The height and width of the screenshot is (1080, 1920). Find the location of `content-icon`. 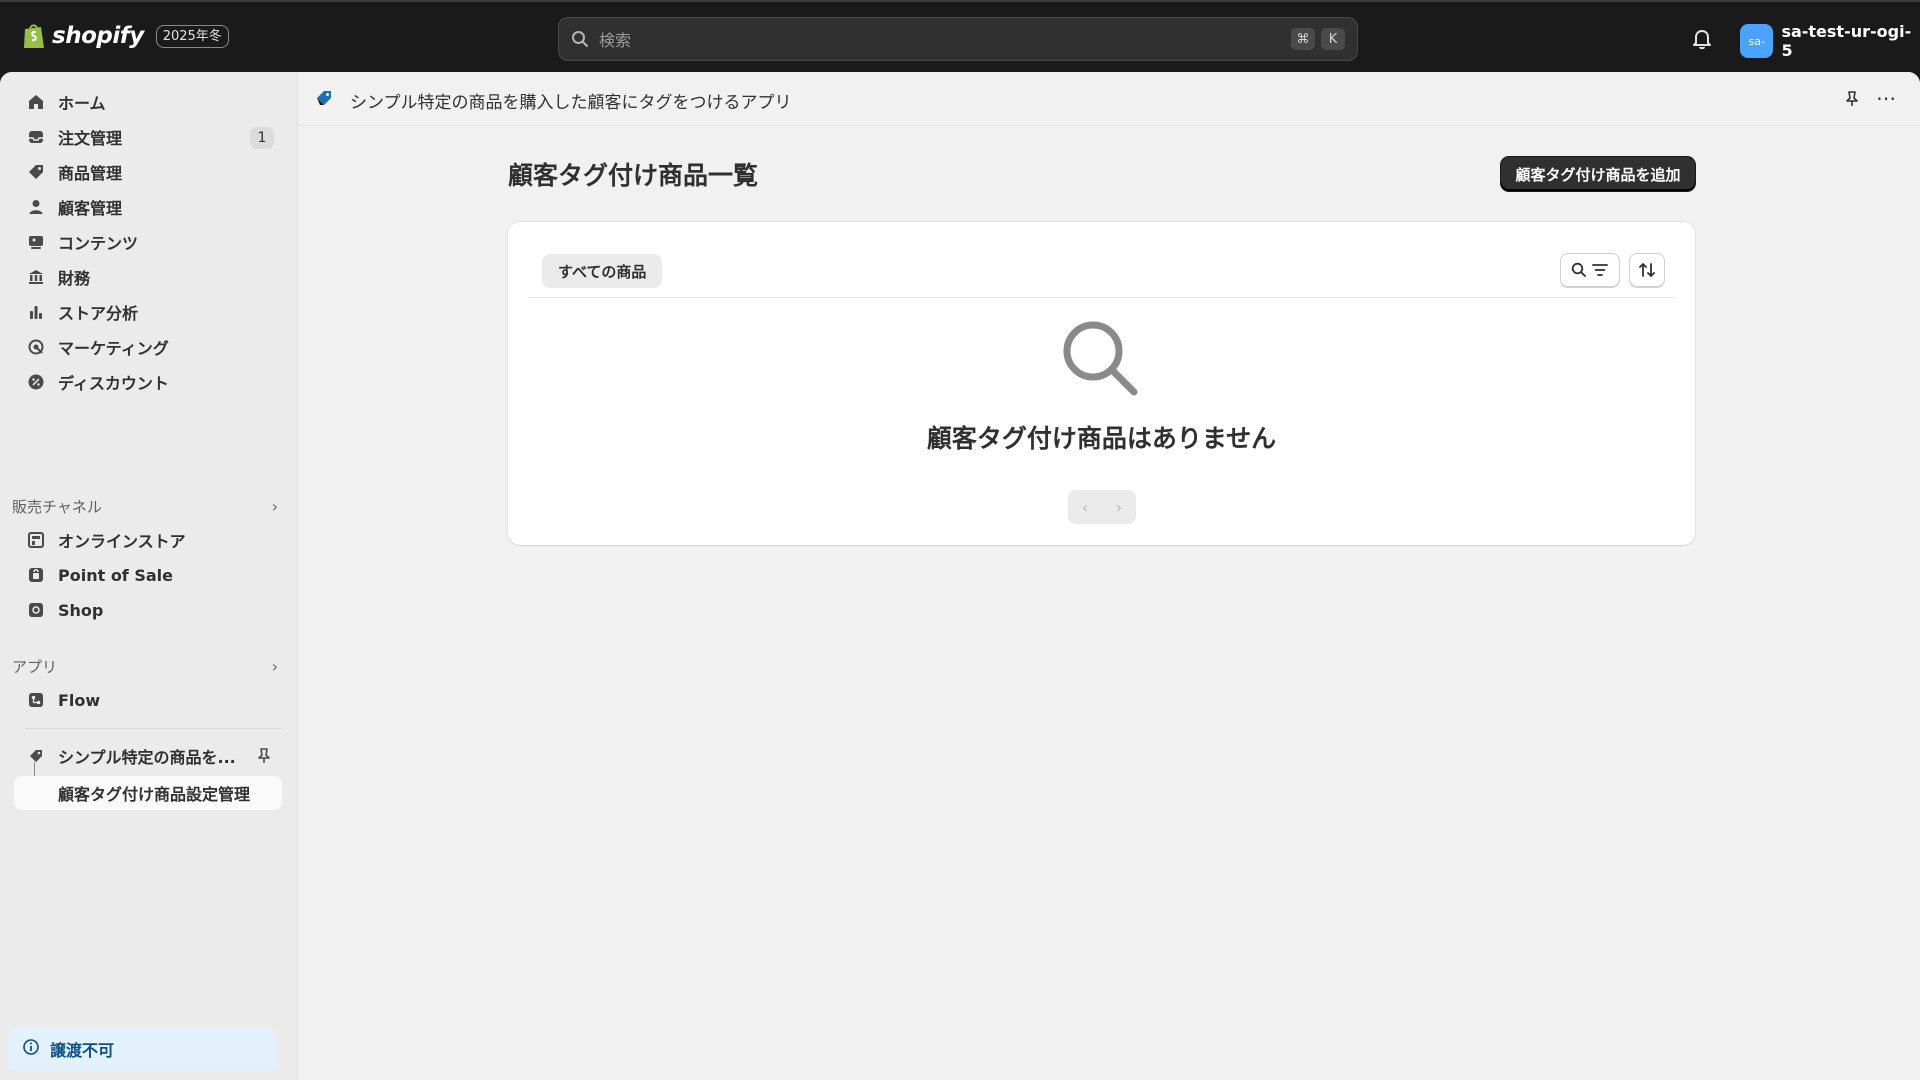

content-icon is located at coordinates (36, 242).